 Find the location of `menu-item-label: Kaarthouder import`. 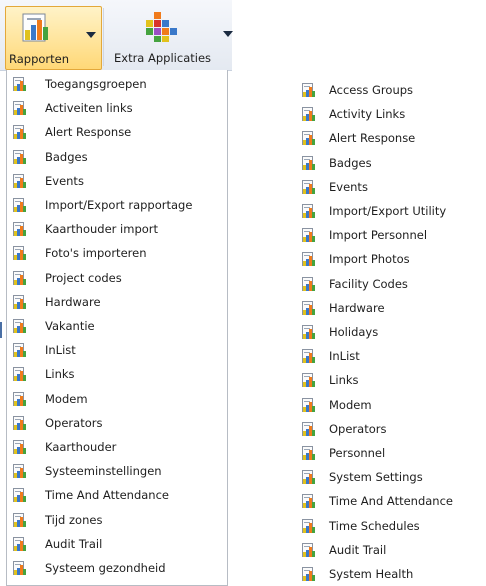

menu-item-label: Kaarthouder import is located at coordinates (102, 229).